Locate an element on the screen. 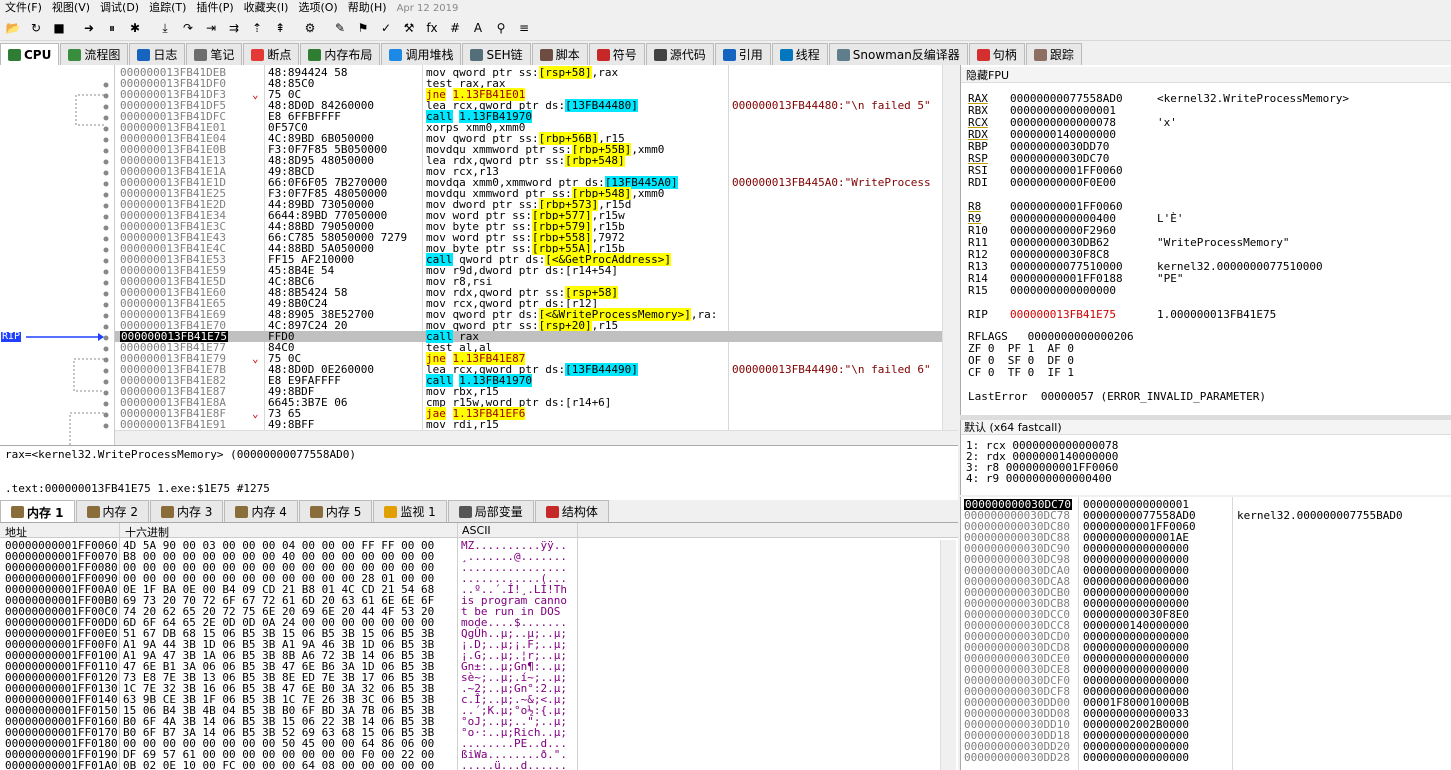 Image resolution: width=1451 pixels, height=770 pixels. register-value: 0000000000000000 is located at coordinates (1063, 291).